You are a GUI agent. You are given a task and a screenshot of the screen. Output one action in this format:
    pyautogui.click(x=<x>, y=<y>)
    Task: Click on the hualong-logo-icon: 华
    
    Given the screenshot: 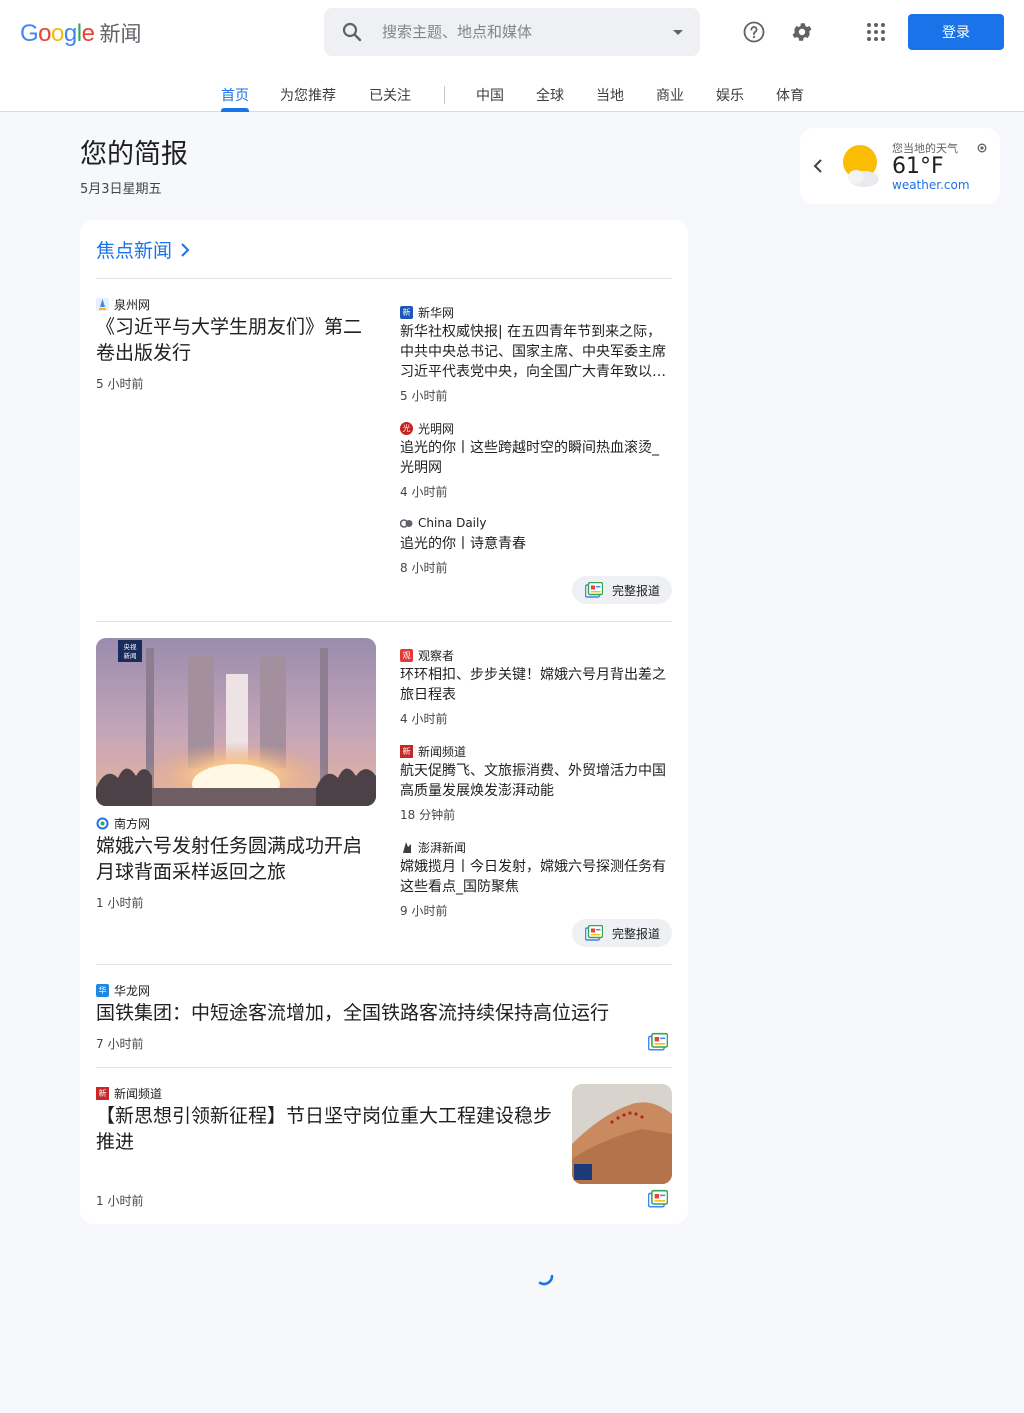 What is the action you would take?
    pyautogui.click(x=102, y=990)
    